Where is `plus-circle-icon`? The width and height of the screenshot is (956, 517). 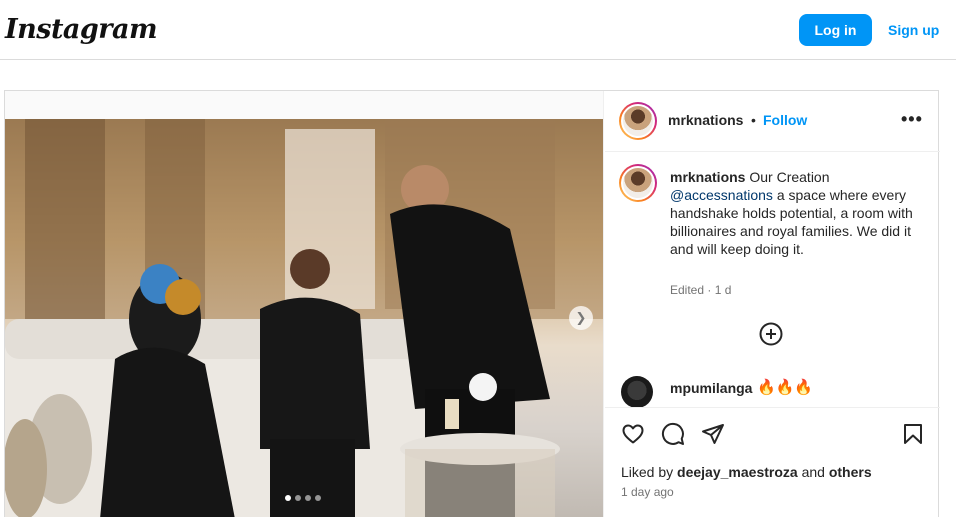 plus-circle-icon is located at coordinates (771, 336).